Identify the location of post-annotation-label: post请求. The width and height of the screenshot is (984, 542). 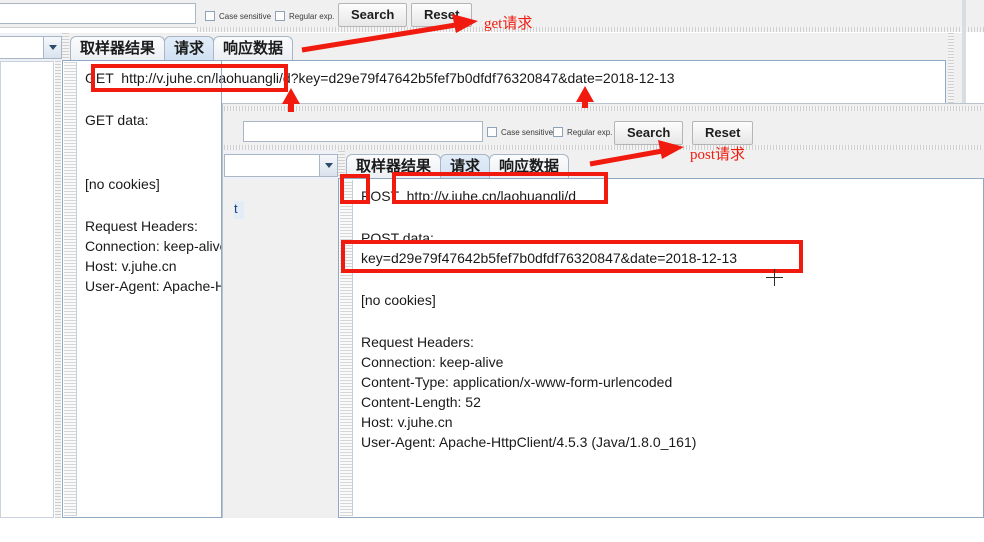
(718, 155).